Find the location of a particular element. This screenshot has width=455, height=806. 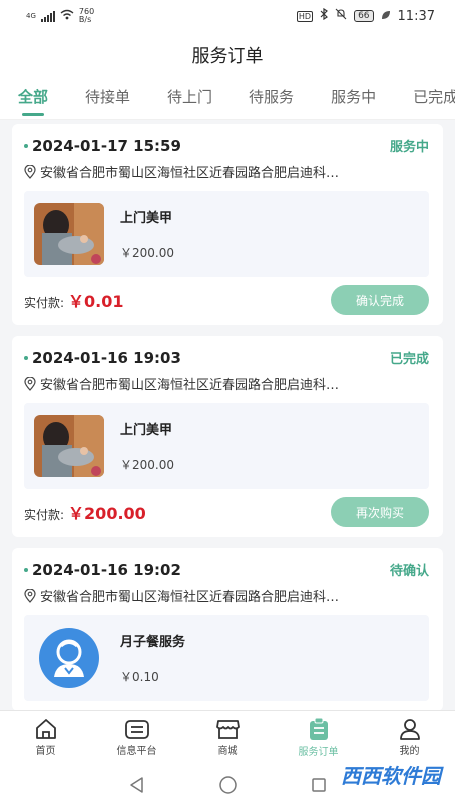

bottom-nav: 首页 信息平台 商城 服务订单 我的 is located at coordinates (227, 737).